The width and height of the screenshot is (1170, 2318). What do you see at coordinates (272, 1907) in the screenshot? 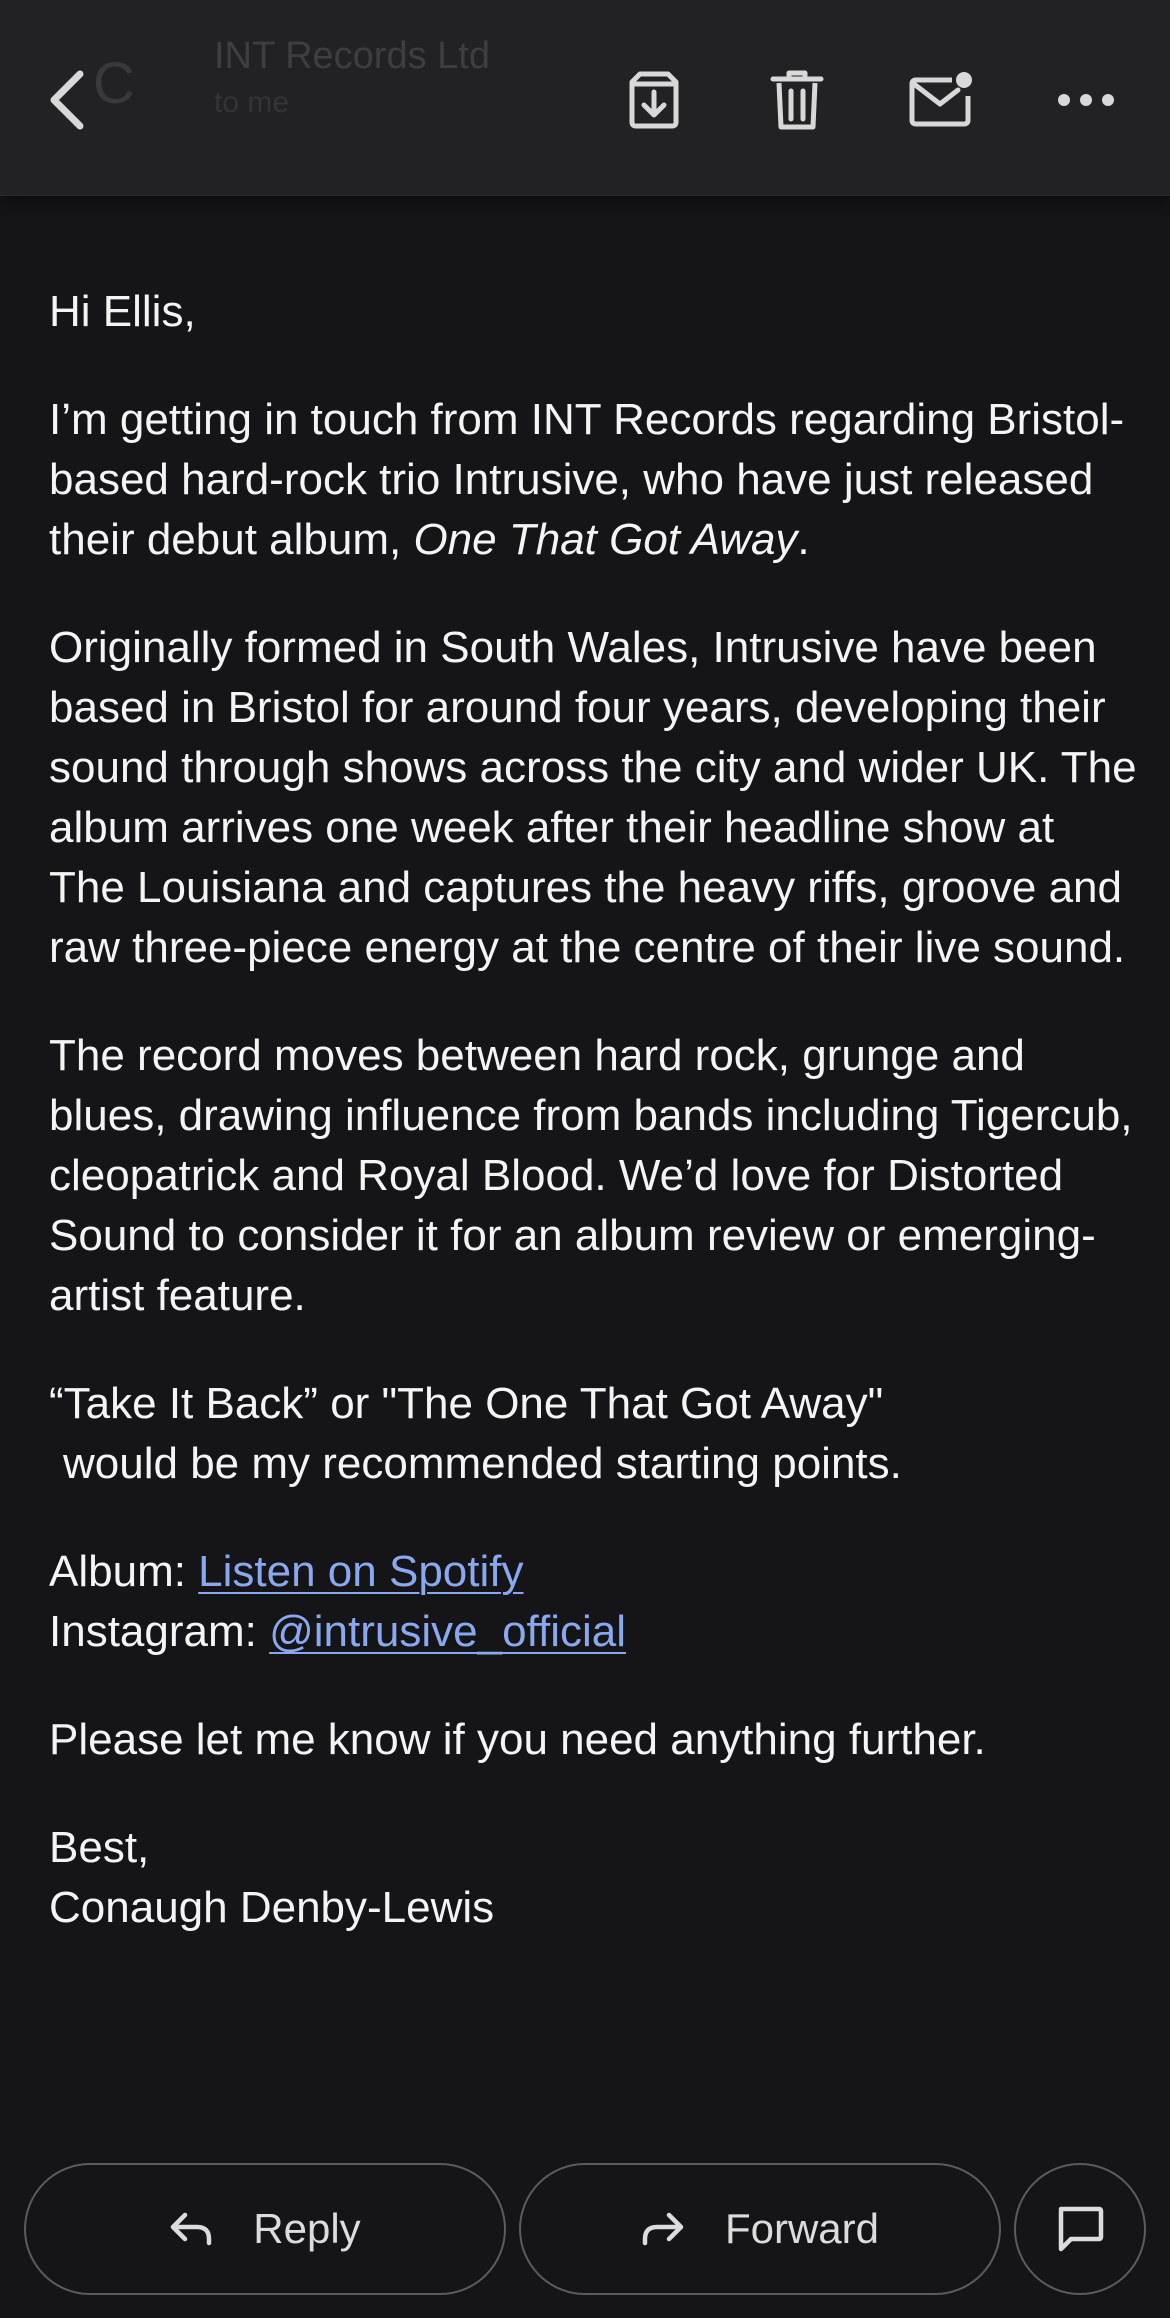
I see `signature-name: Conaugh Denby-Lewis` at bounding box center [272, 1907].